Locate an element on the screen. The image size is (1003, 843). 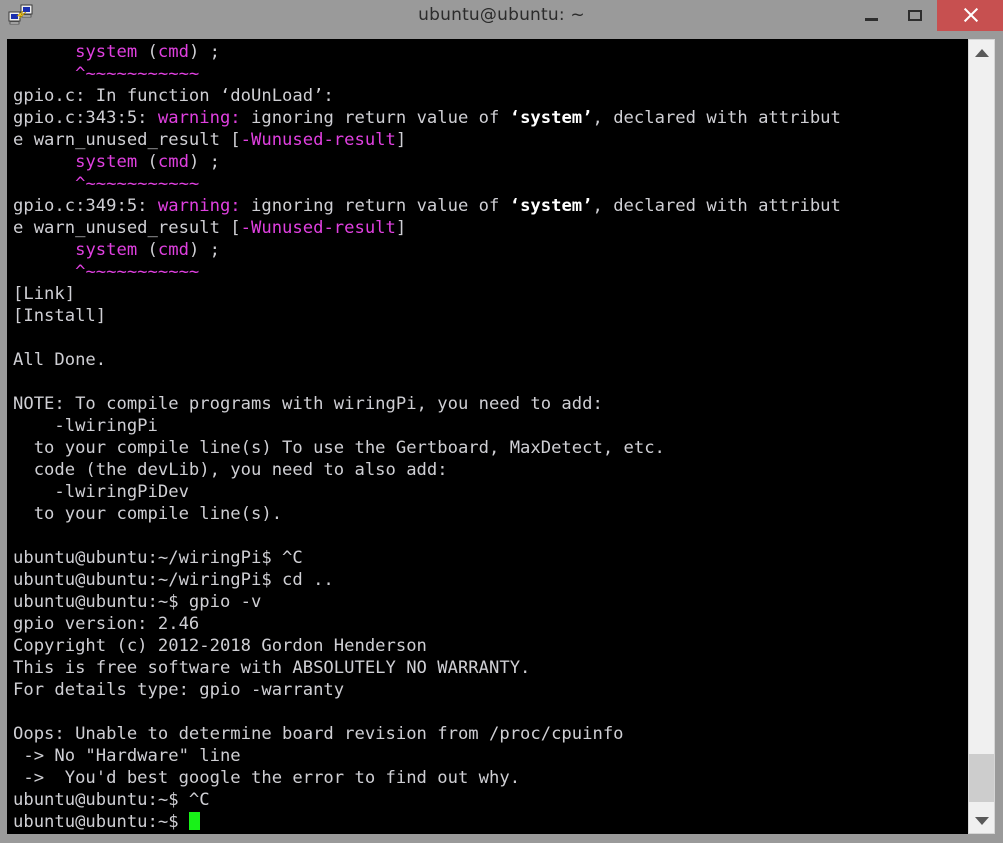
terminal-line: ubuntu@ubuntu:~$ ^C is located at coordinates (427, 800).